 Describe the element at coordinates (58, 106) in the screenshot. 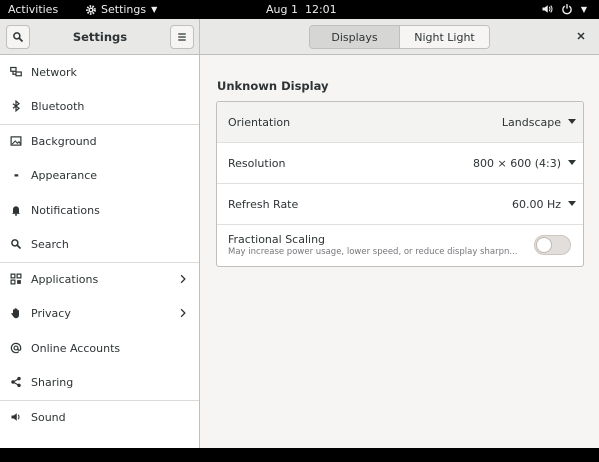

I see `sidebar-item-label: Bluetooth` at that location.